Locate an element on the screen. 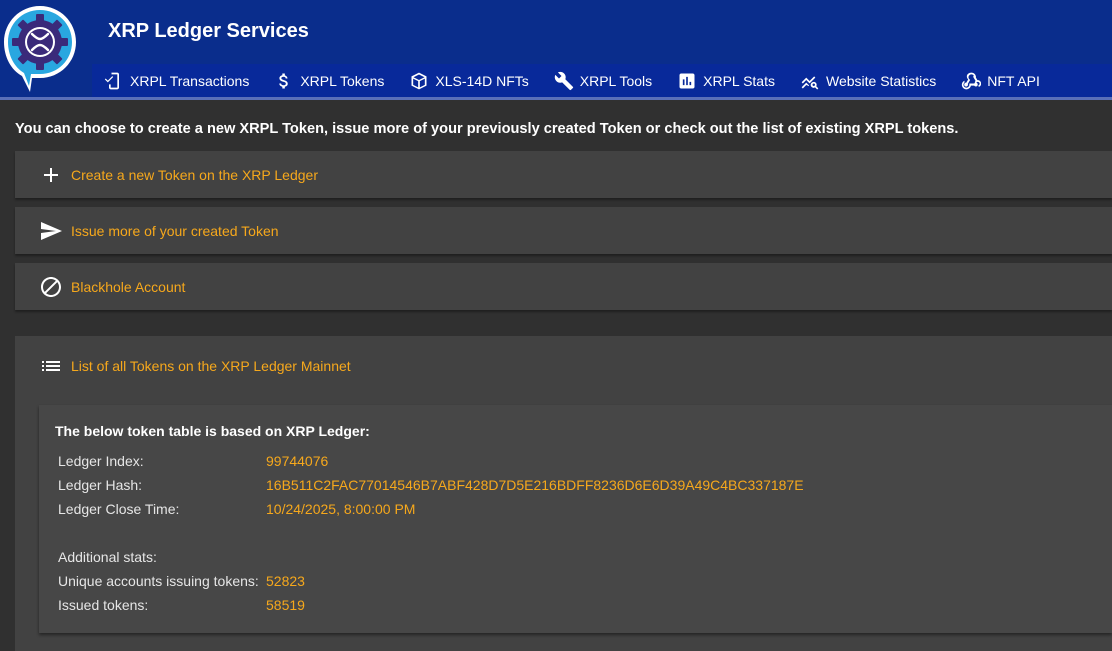  xrp-logo-icon is located at coordinates (40, 49).